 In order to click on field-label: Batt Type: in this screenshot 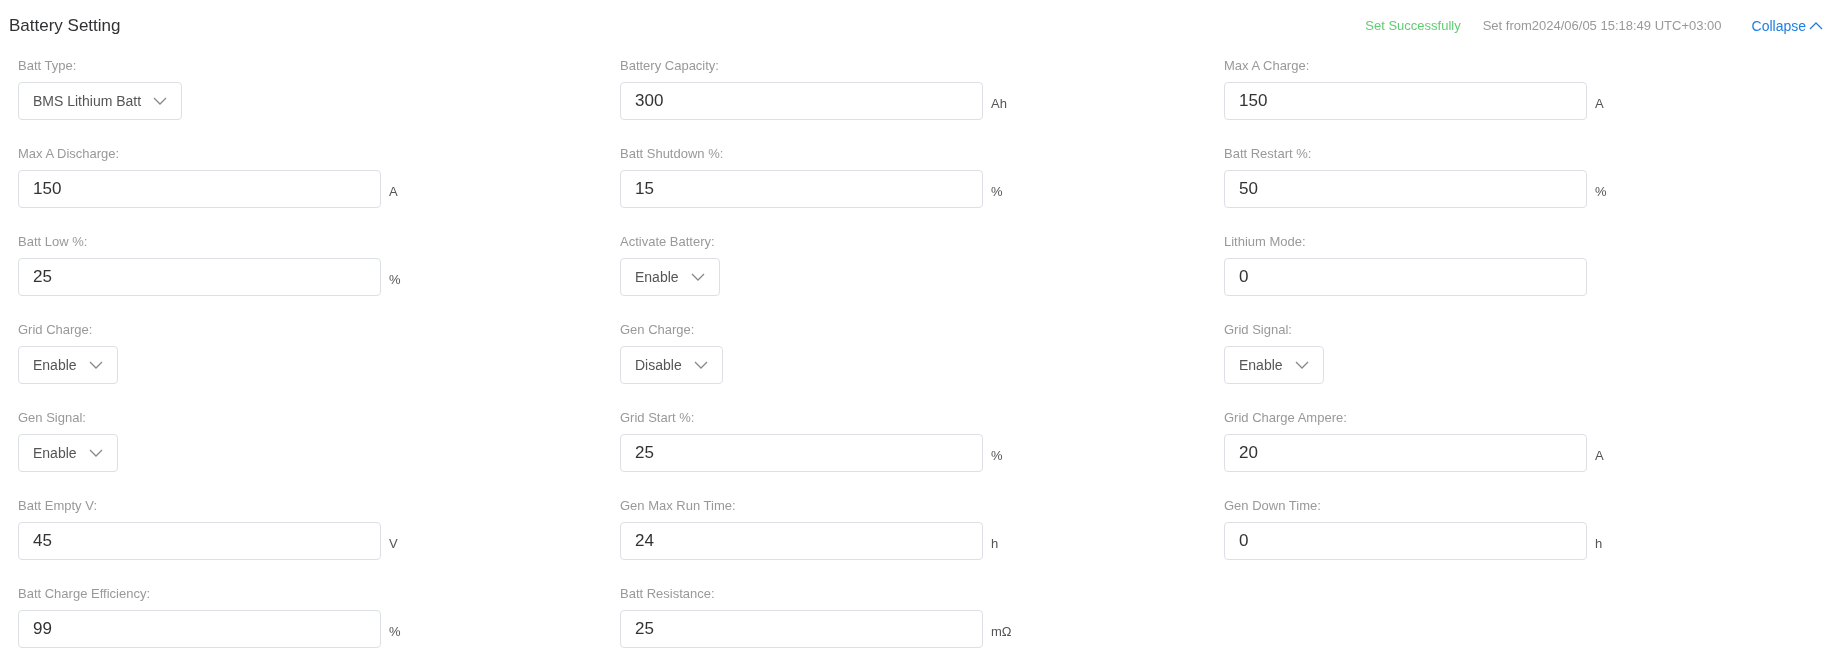, I will do `click(48, 66)`.